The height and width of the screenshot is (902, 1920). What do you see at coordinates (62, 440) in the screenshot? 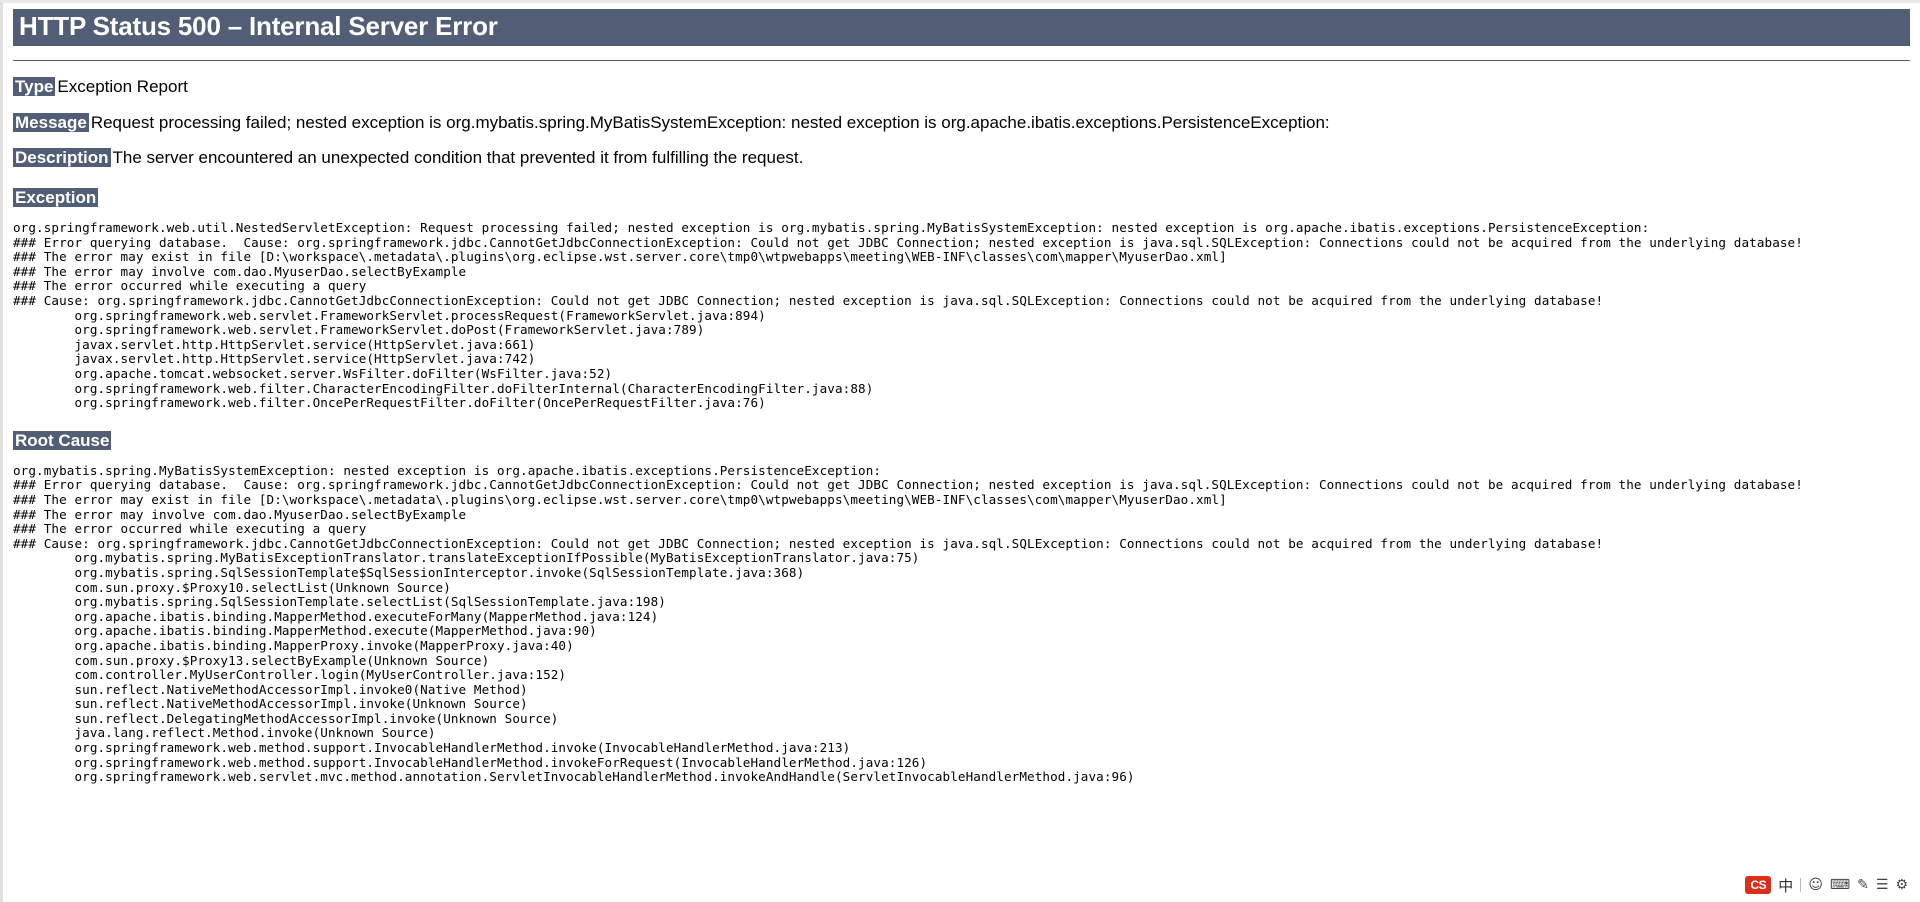
I see `root-cause-heading: Root Cause` at bounding box center [62, 440].